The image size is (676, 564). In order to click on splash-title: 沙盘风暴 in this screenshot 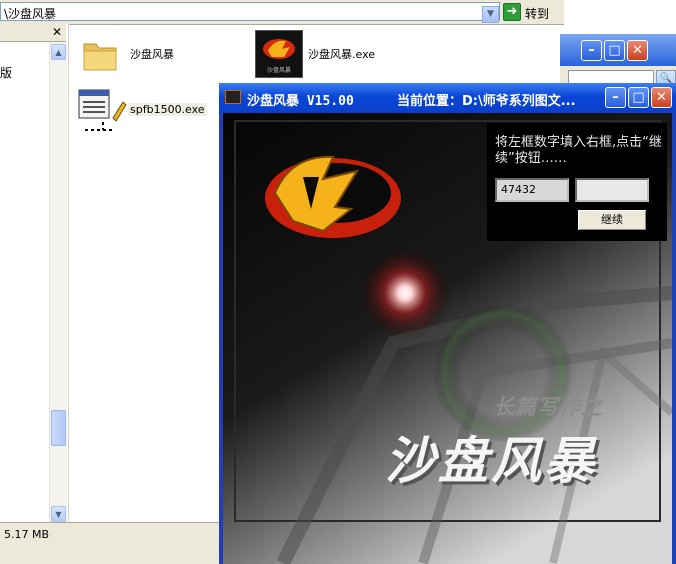, I will do `click(491, 461)`.